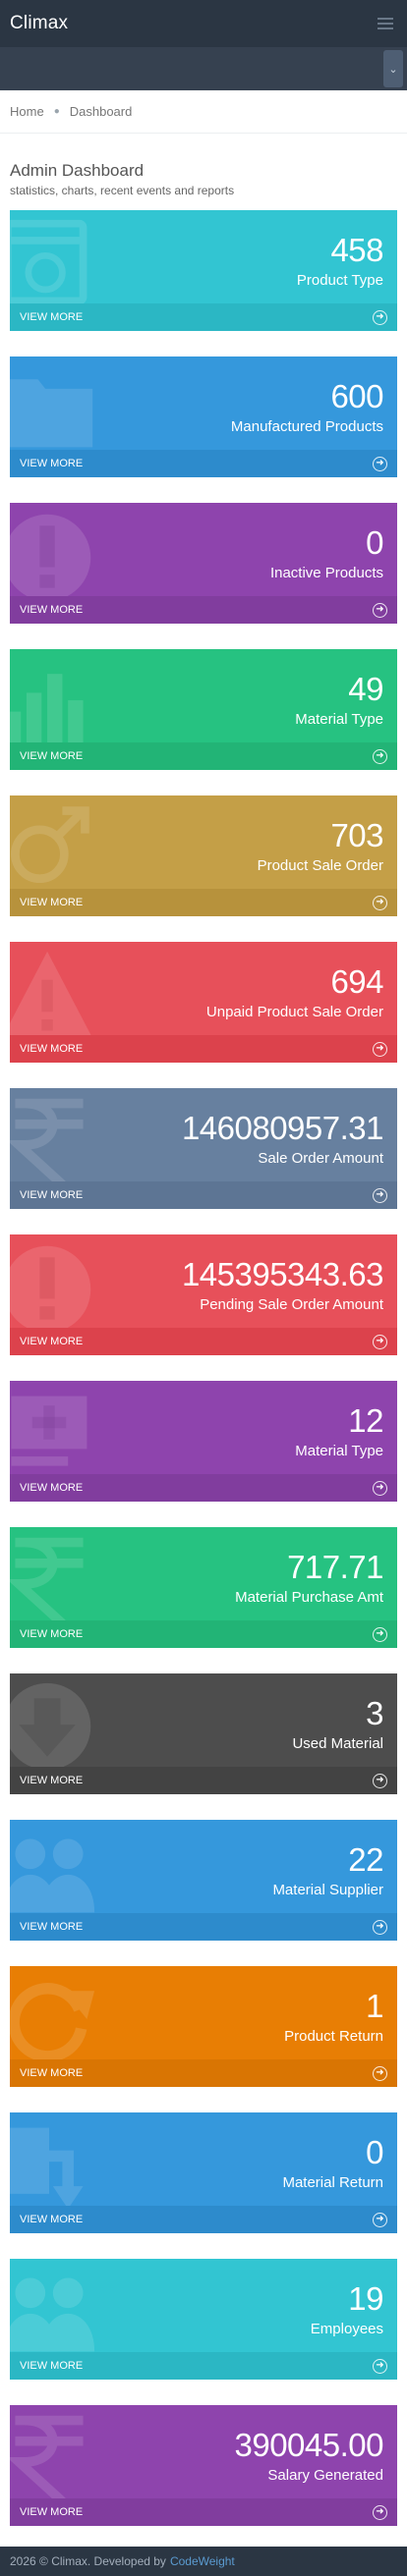 This screenshot has height=2576, width=407. Describe the element at coordinates (204, 2465) in the screenshot. I see `stat-tile: 390045.00 Salary Generated VIEW MORE ➜` at that location.